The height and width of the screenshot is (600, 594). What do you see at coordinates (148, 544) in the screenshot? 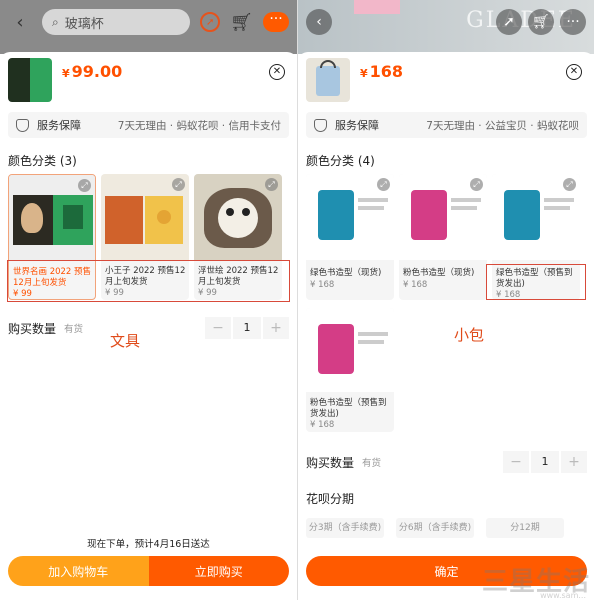
I see `delivery-estimate: 现在下单，预计4月16日送达` at bounding box center [148, 544].